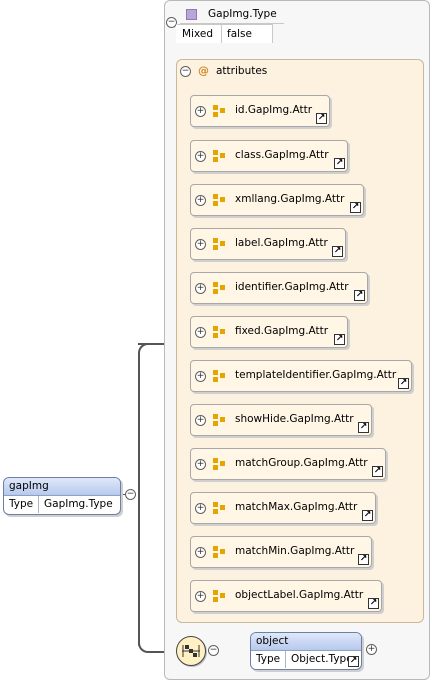  I want to click on object-element-type-row: Type Object.Type, so click(306, 659).